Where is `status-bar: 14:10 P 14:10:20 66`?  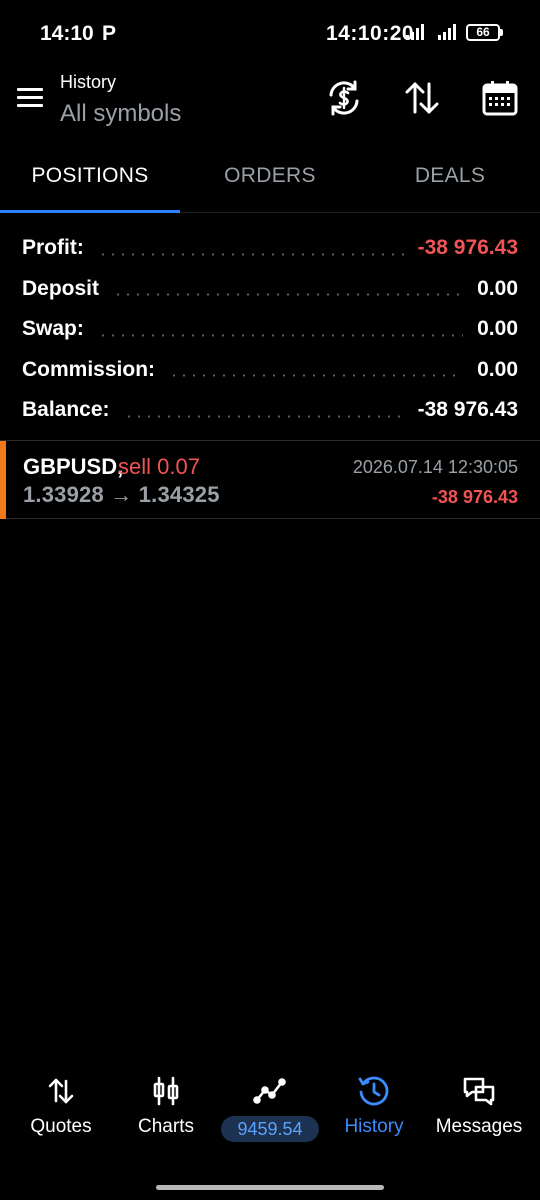
status-bar: 14:10 P 14:10:20 66 is located at coordinates (270, 33).